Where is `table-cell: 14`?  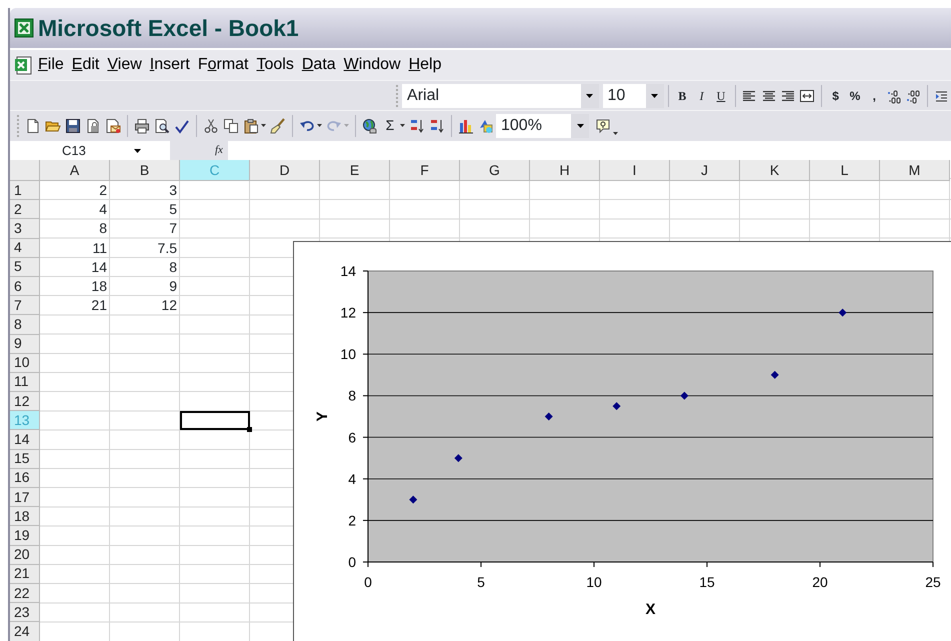 table-cell: 14 is located at coordinates (75, 267).